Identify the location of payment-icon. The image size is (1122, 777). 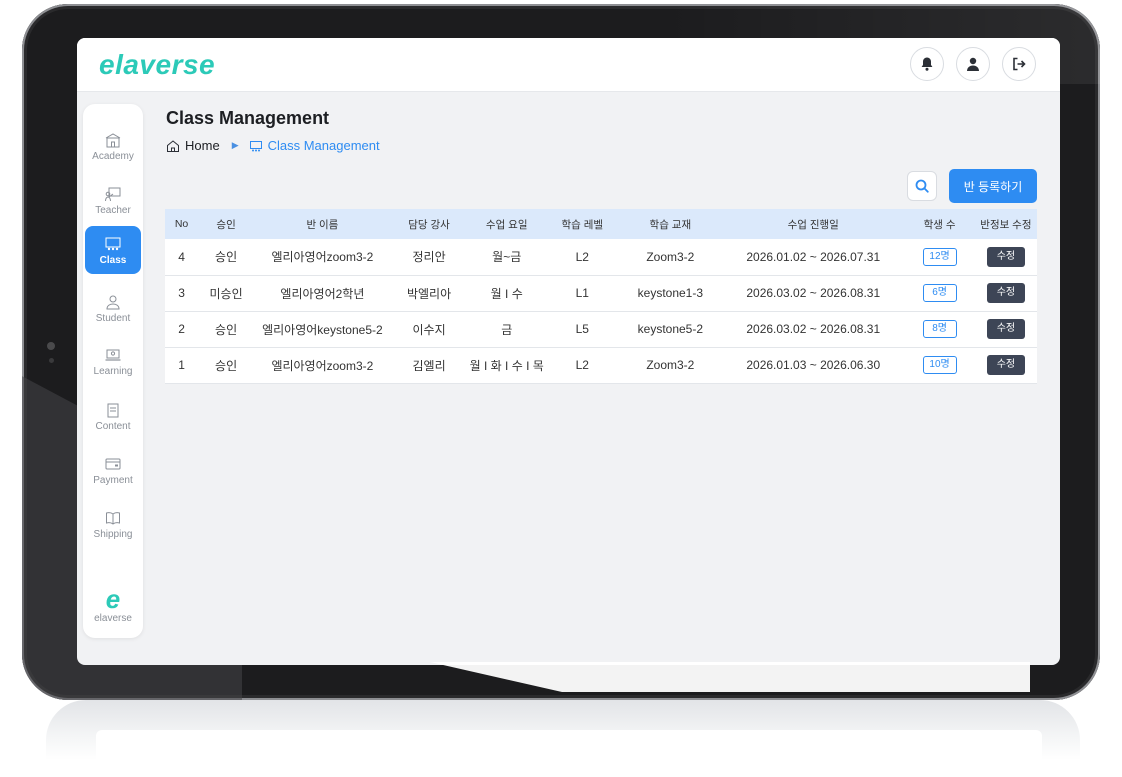
(113, 463).